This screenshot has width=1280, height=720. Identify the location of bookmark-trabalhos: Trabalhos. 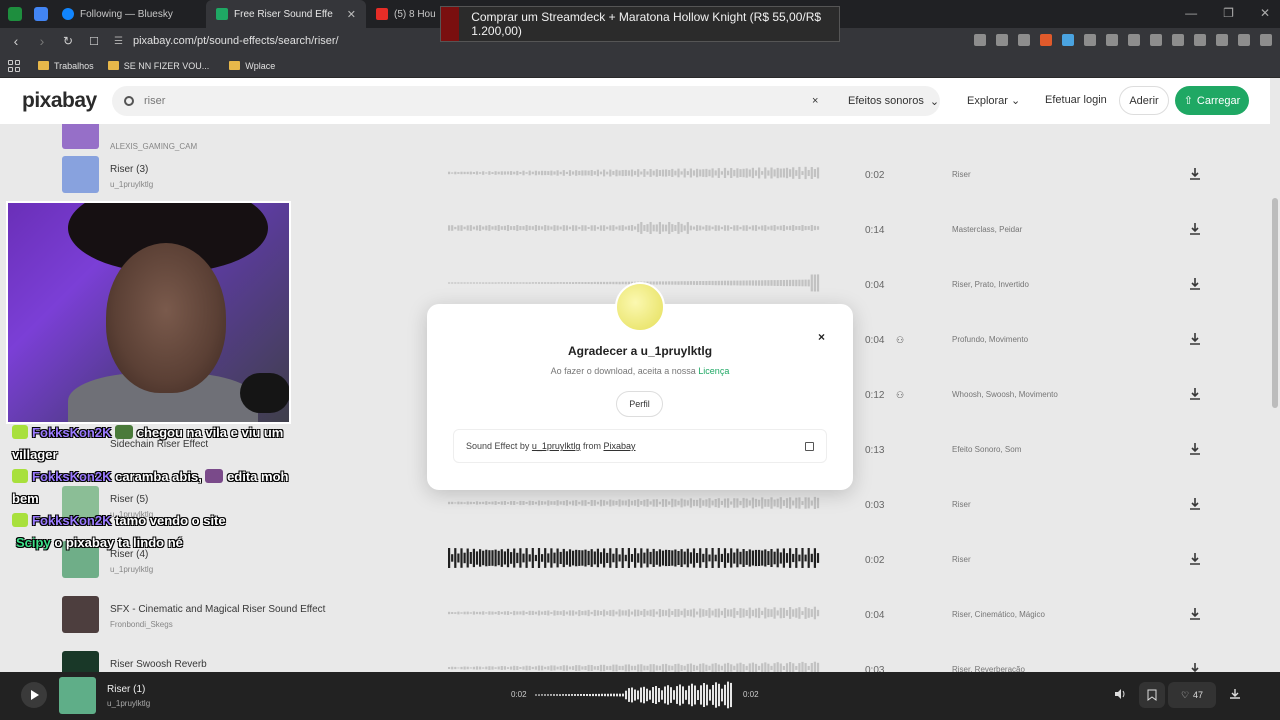
(66, 66).